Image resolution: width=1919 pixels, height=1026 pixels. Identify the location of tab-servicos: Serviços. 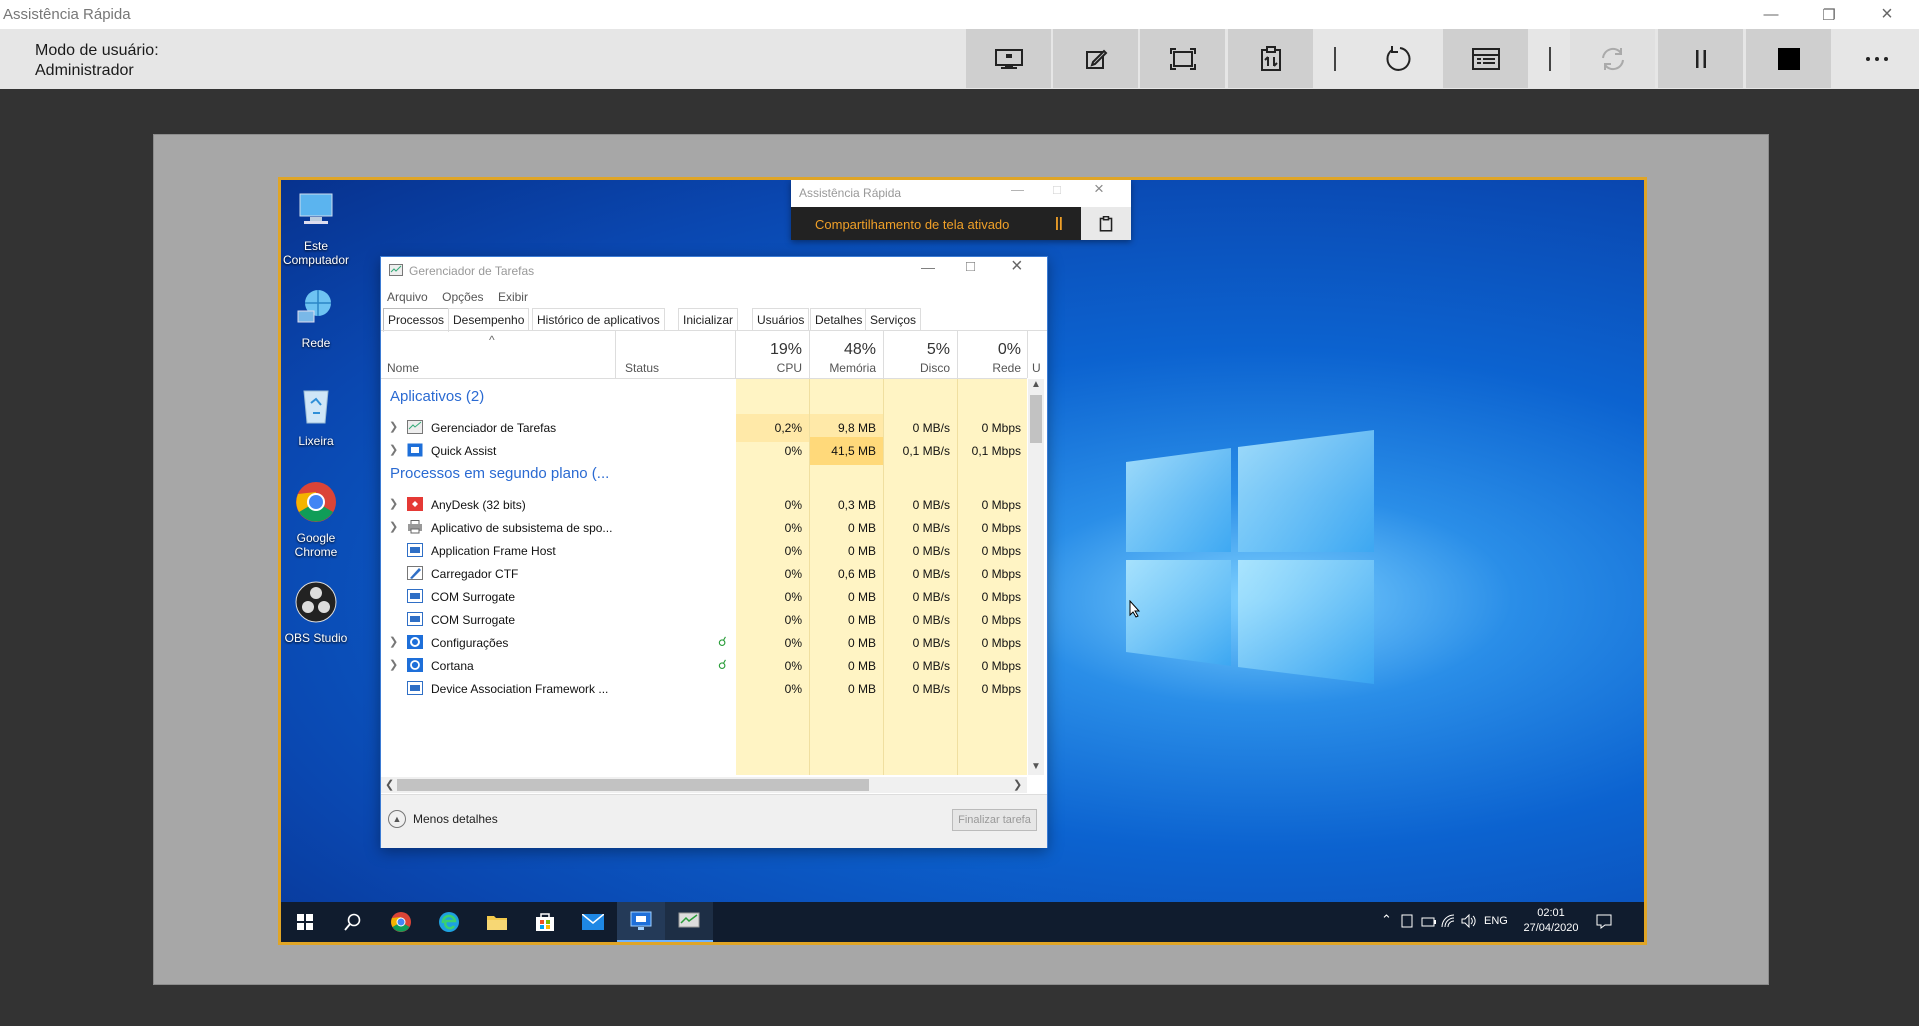
(893, 319).